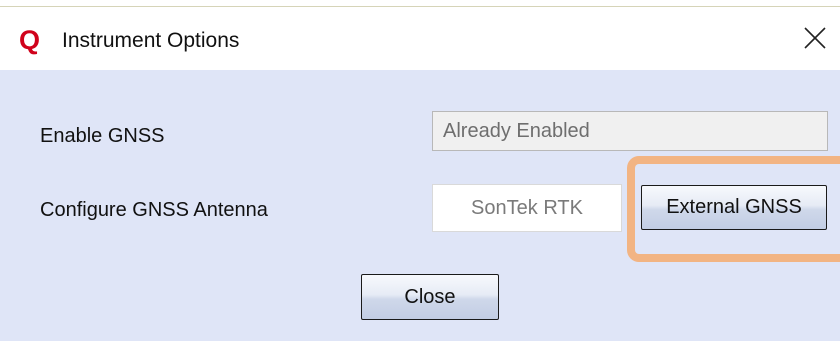 Image resolution: width=840 pixels, height=341 pixels. Describe the element at coordinates (430, 297) in the screenshot. I see `close-button: Close` at that location.